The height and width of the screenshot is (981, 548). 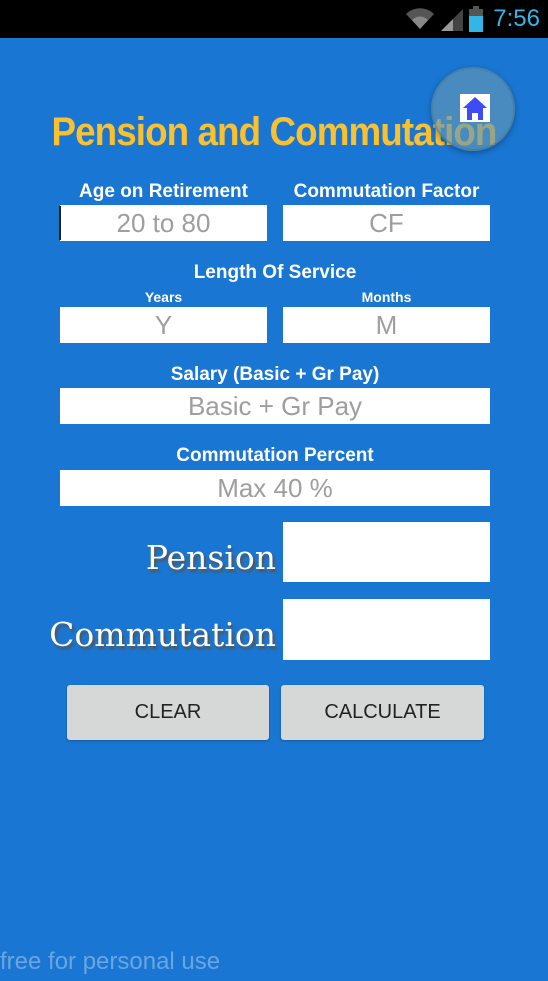 I want to click on home-icon, so click(x=475, y=108).